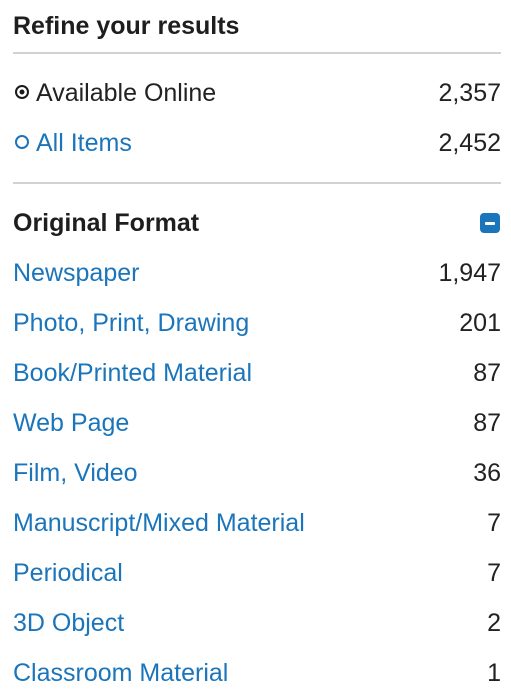  I want to click on format-item-manuscript-mixed-material: Manuscript/Mixed Material 7, so click(257, 523).